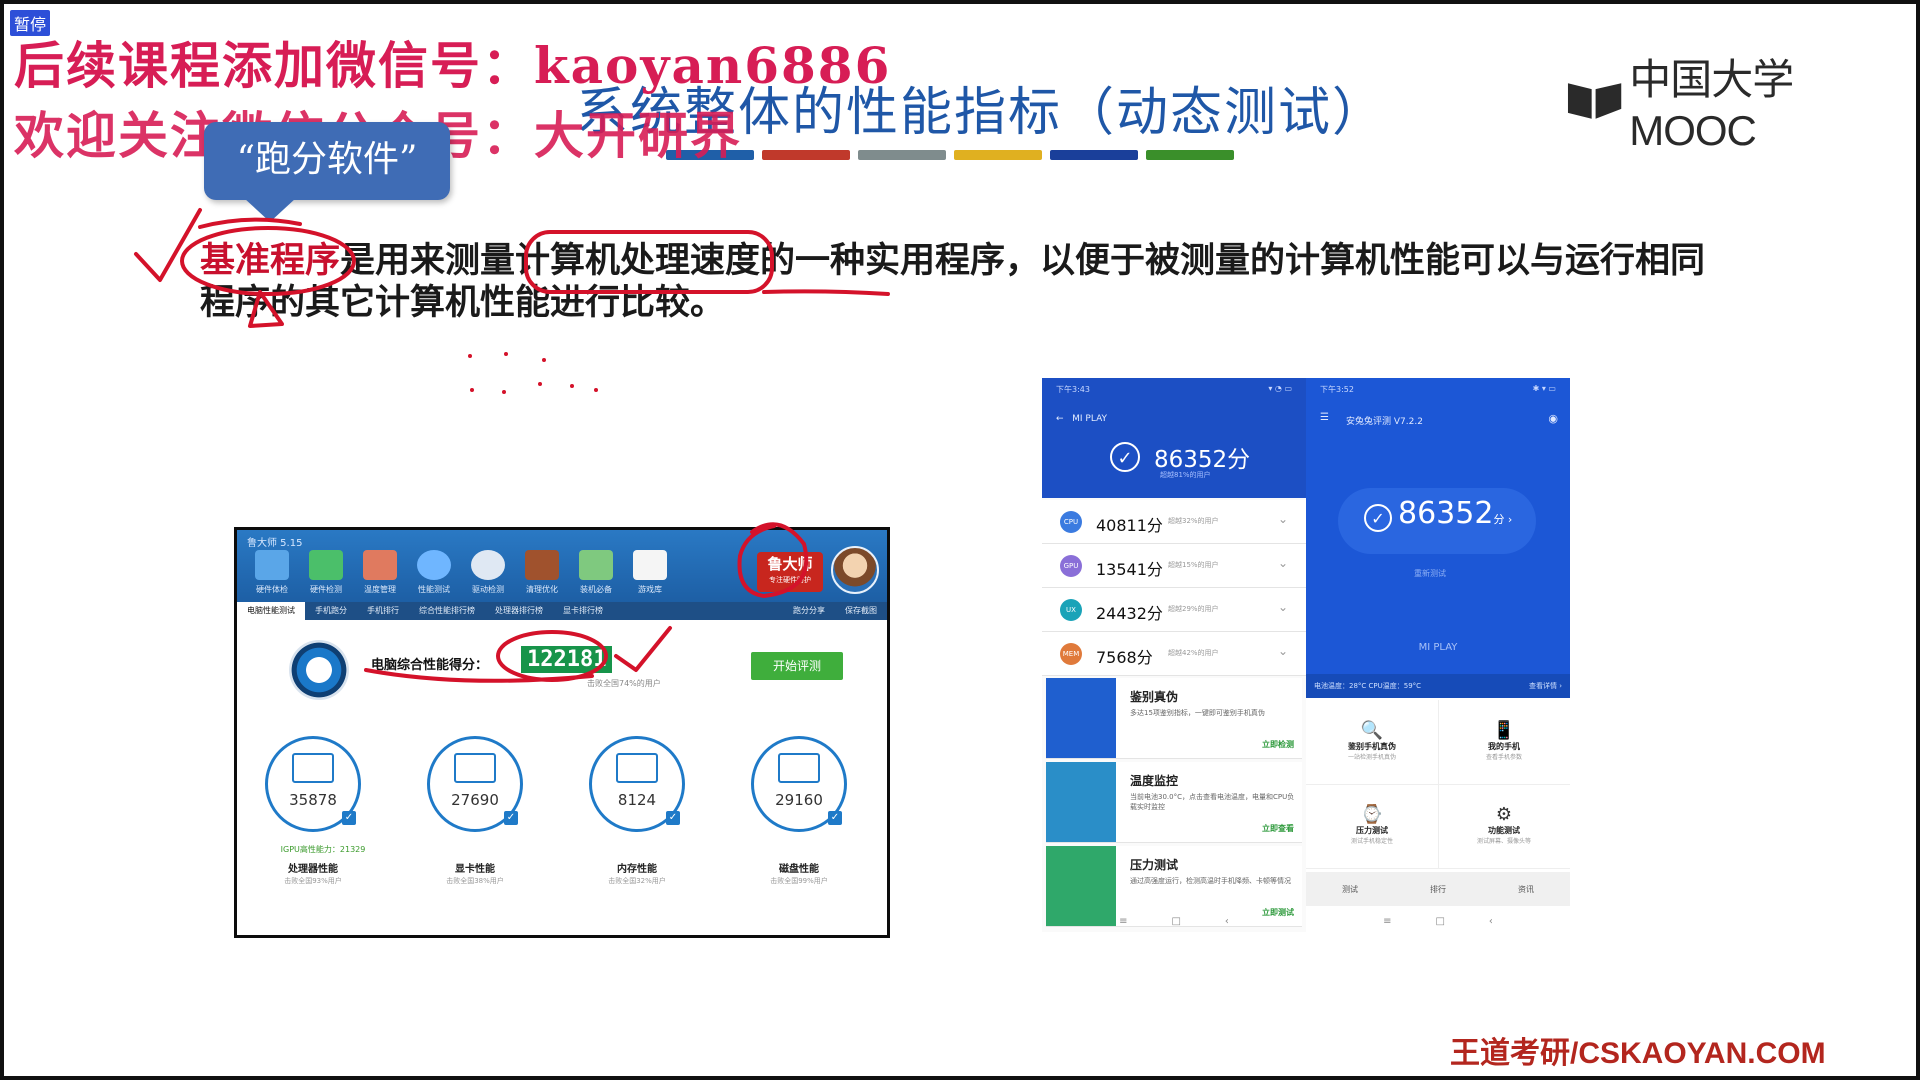 This screenshot has height=1080, width=1920. What do you see at coordinates (1324, 417) in the screenshot?
I see `menu-icon: ☰` at bounding box center [1324, 417].